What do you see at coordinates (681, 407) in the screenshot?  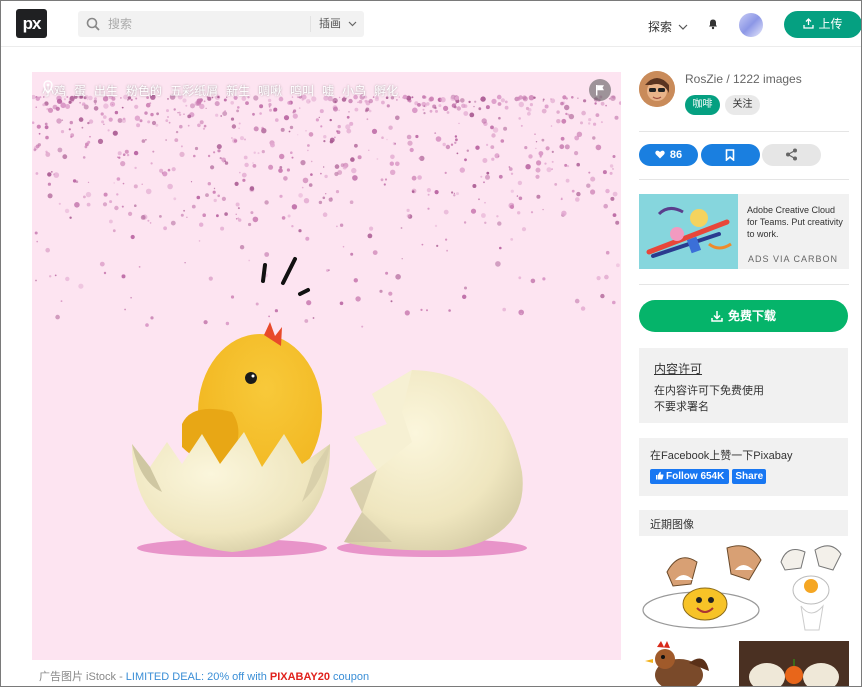 I see `attribution-text: 不要求署名` at bounding box center [681, 407].